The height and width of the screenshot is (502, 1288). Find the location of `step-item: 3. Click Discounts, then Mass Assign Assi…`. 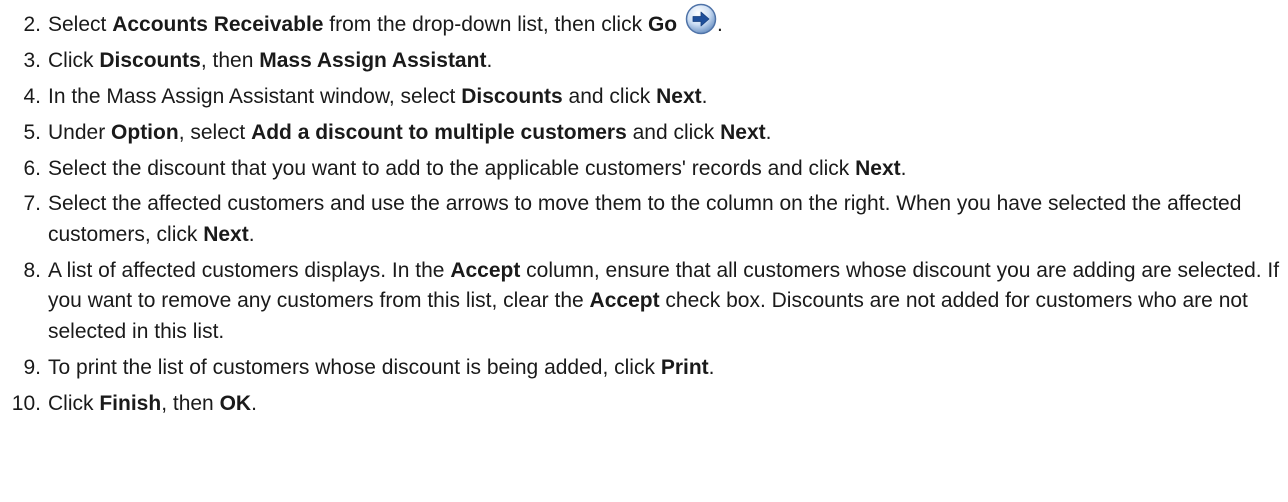

step-item: 3. Click Discounts, then Mass Assign Assi… is located at coordinates (648, 61).